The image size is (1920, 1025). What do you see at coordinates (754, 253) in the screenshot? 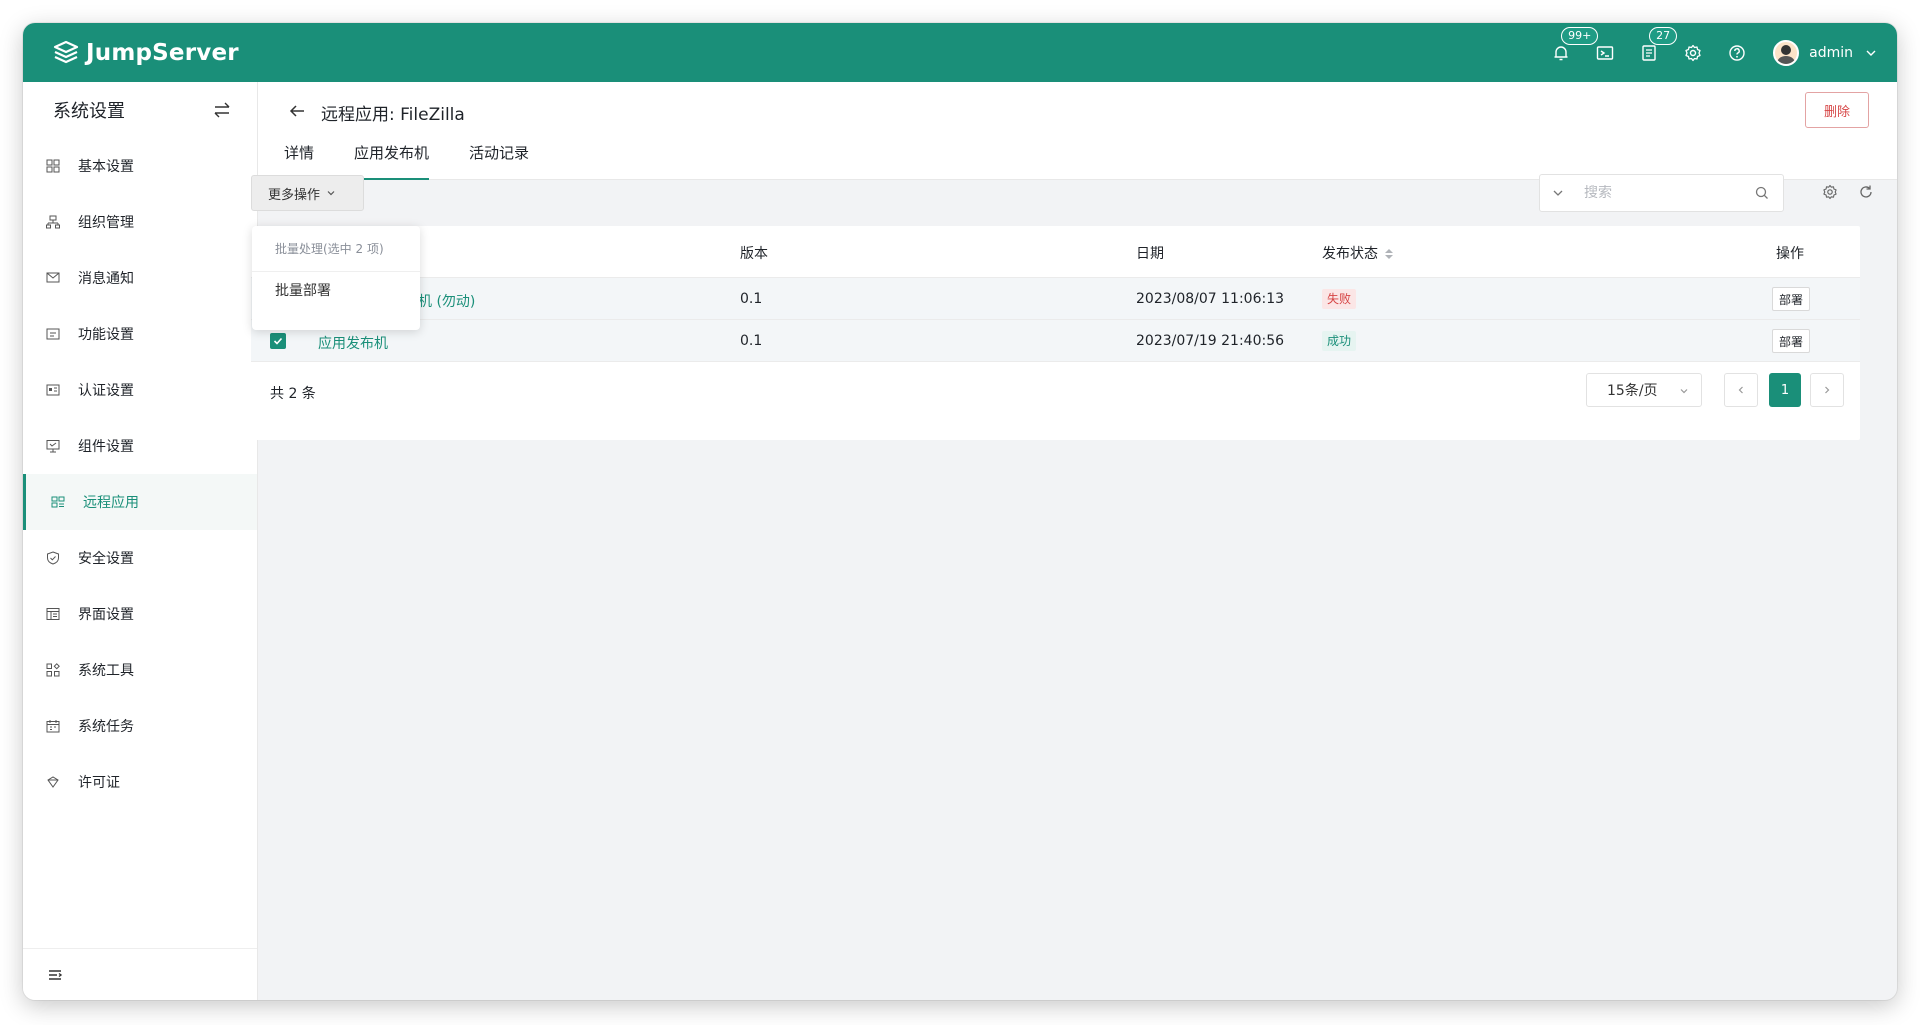
I see `column-header-version: 版本` at bounding box center [754, 253].